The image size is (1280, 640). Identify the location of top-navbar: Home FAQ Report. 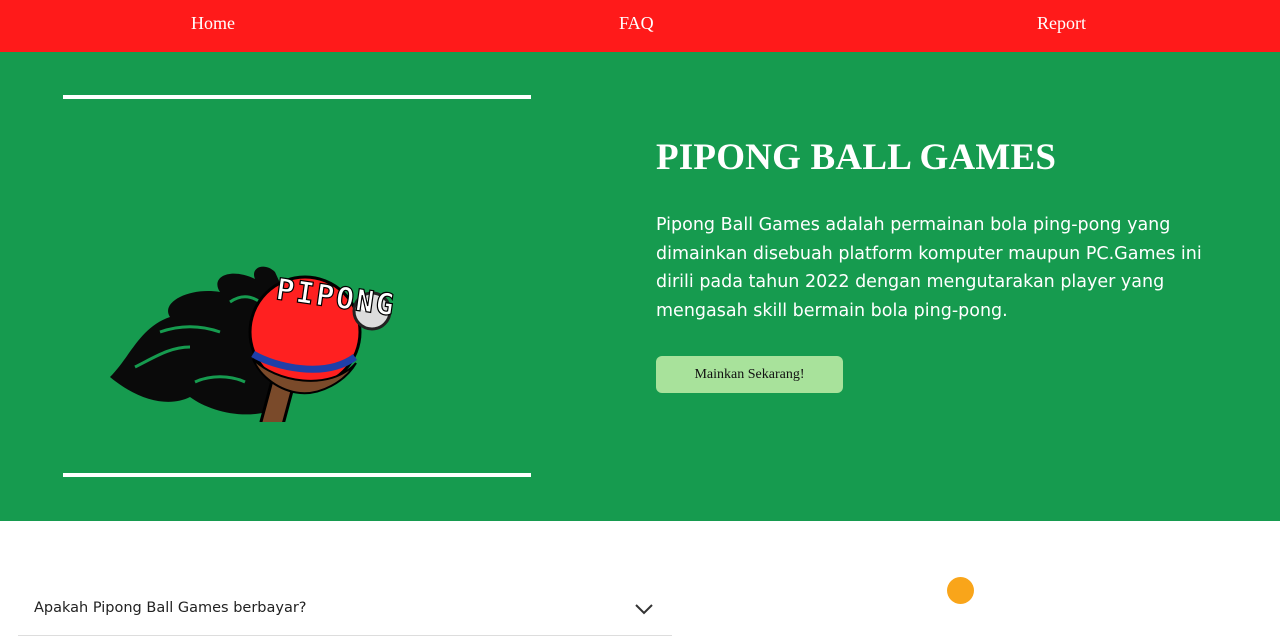
(640, 26).